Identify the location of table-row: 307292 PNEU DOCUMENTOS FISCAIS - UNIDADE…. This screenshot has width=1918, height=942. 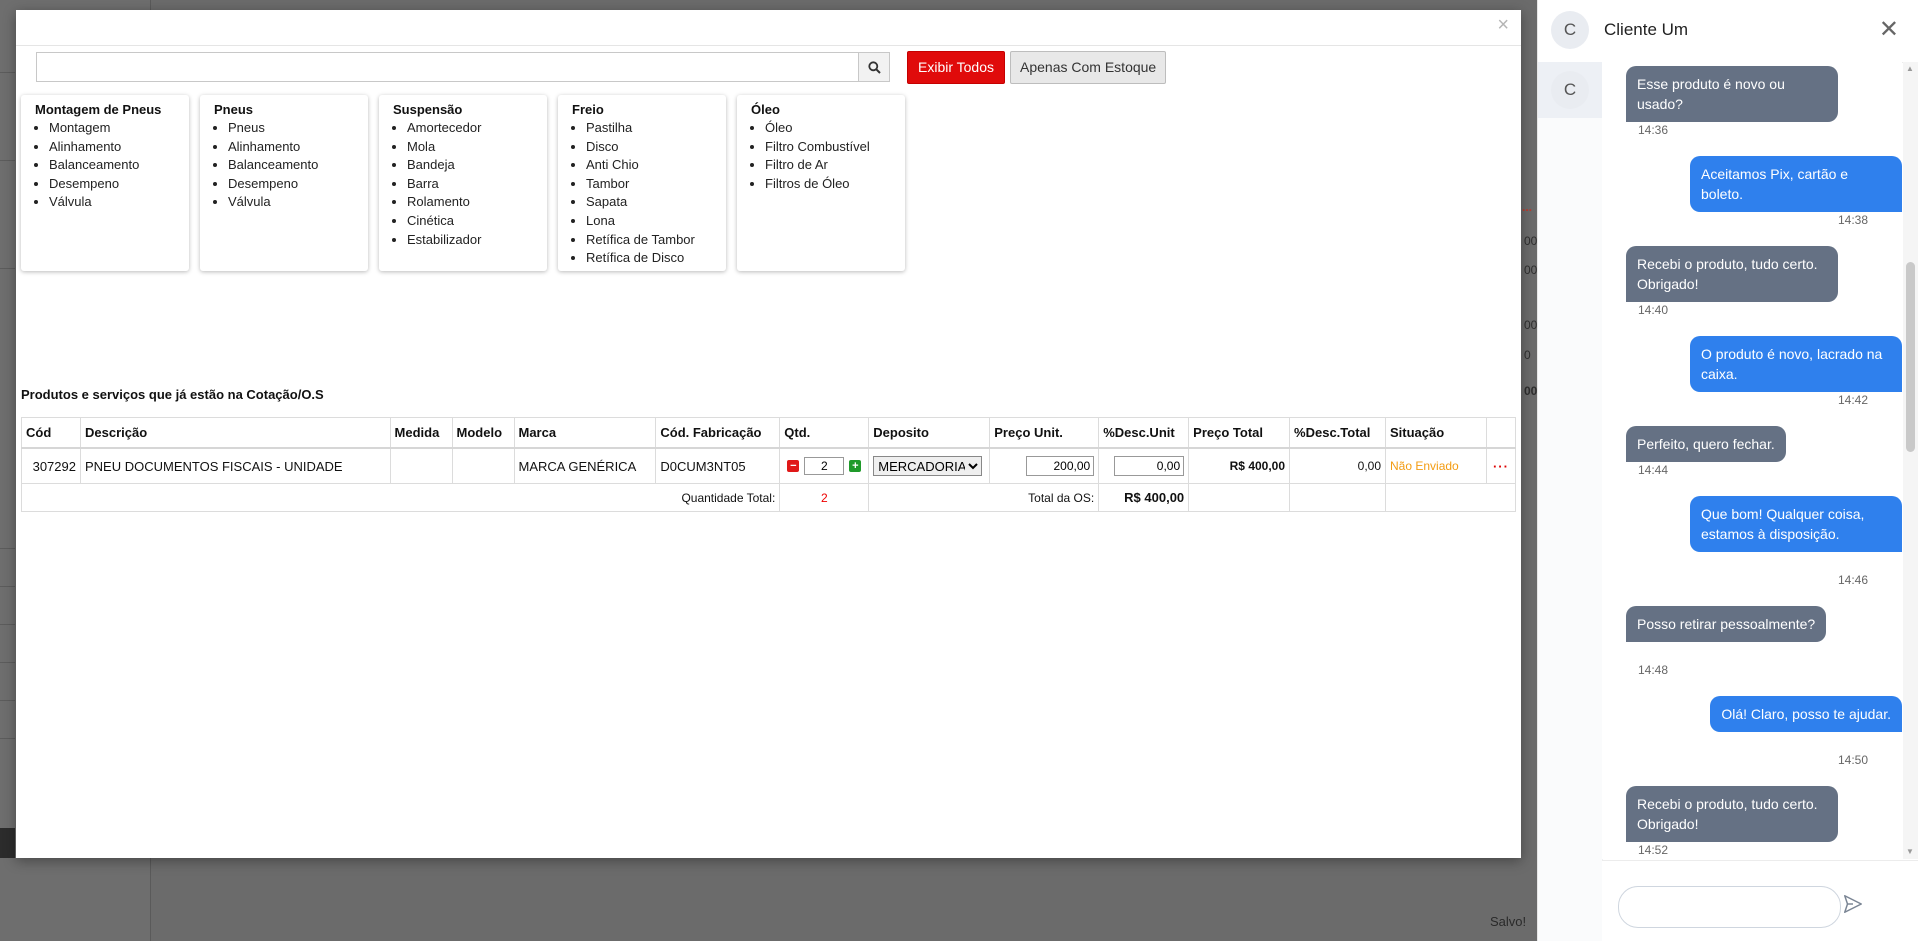
(769, 465).